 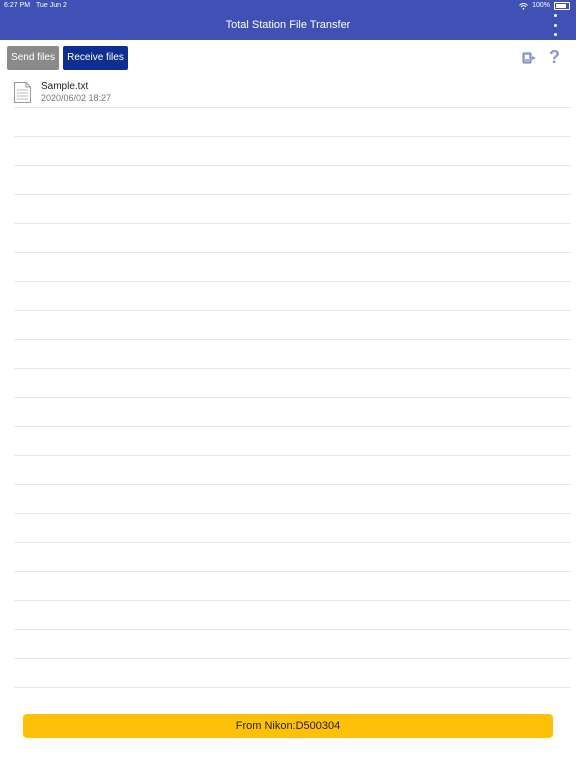 I want to click on from-device-button: From Nikon:D500304, so click(x=288, y=726).